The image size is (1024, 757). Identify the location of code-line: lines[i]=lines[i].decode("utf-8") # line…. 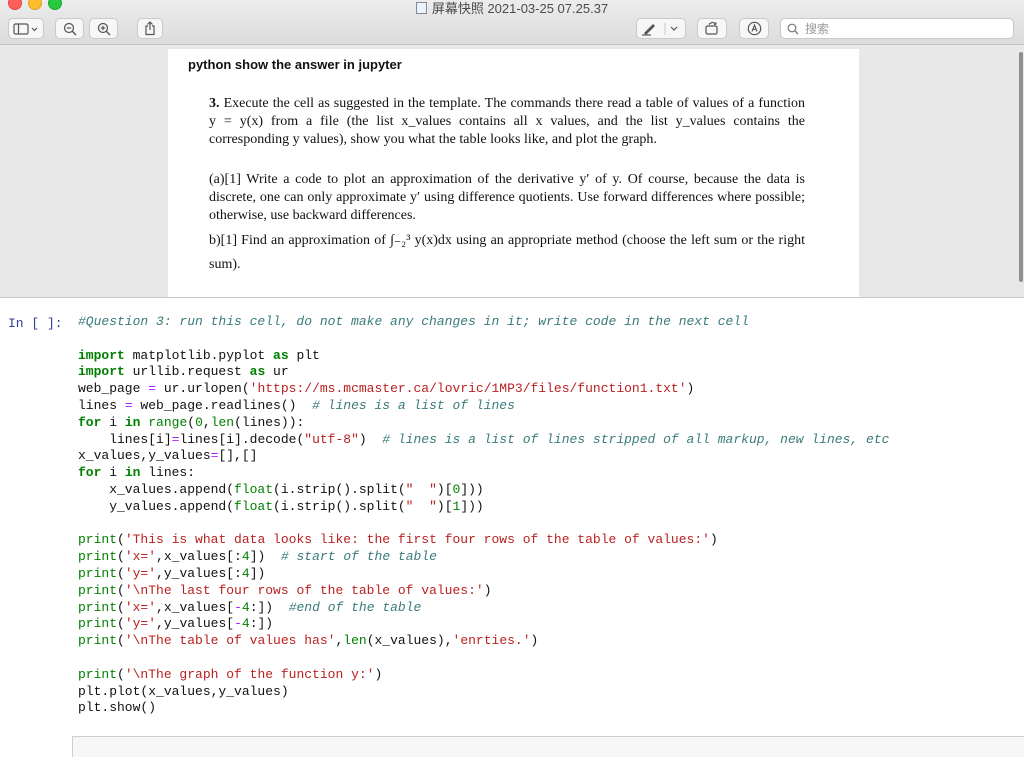
(551, 440).